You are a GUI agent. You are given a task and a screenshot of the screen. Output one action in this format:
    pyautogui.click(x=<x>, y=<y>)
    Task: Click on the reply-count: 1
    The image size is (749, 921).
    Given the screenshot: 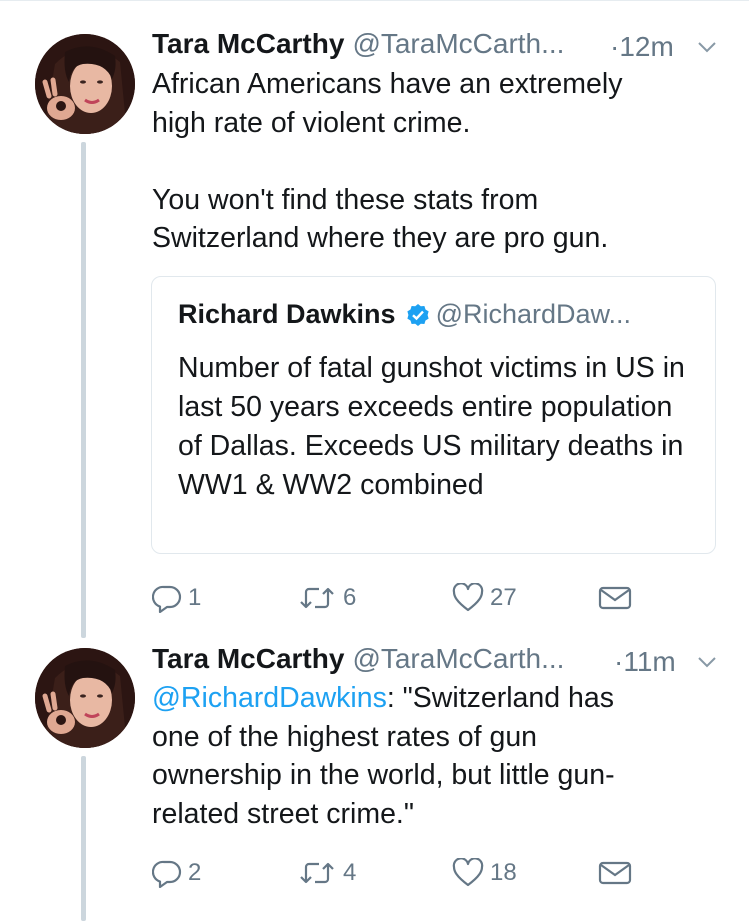 What is the action you would take?
    pyautogui.click(x=195, y=597)
    